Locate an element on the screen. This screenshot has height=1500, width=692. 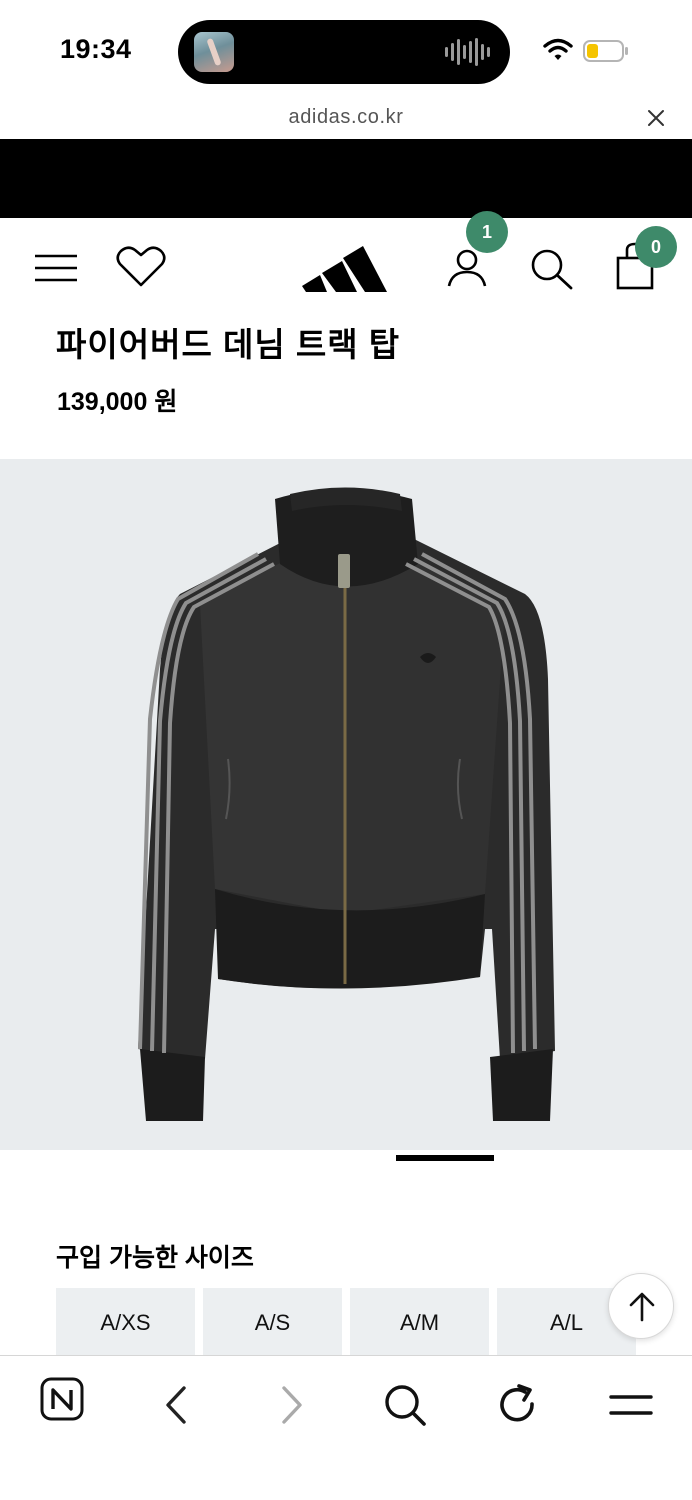
account-icon is located at coordinates (467, 268).